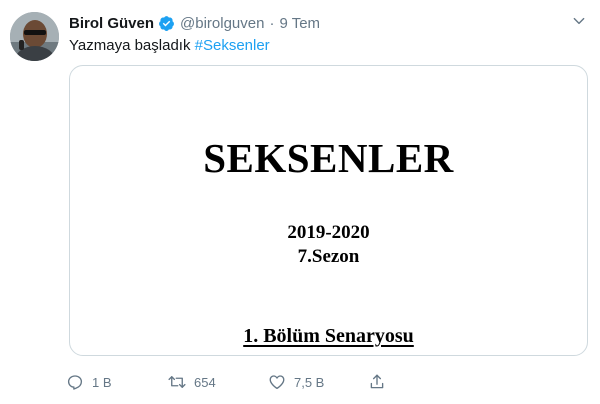  I want to click on document-season: 7.Sezon, so click(328, 256).